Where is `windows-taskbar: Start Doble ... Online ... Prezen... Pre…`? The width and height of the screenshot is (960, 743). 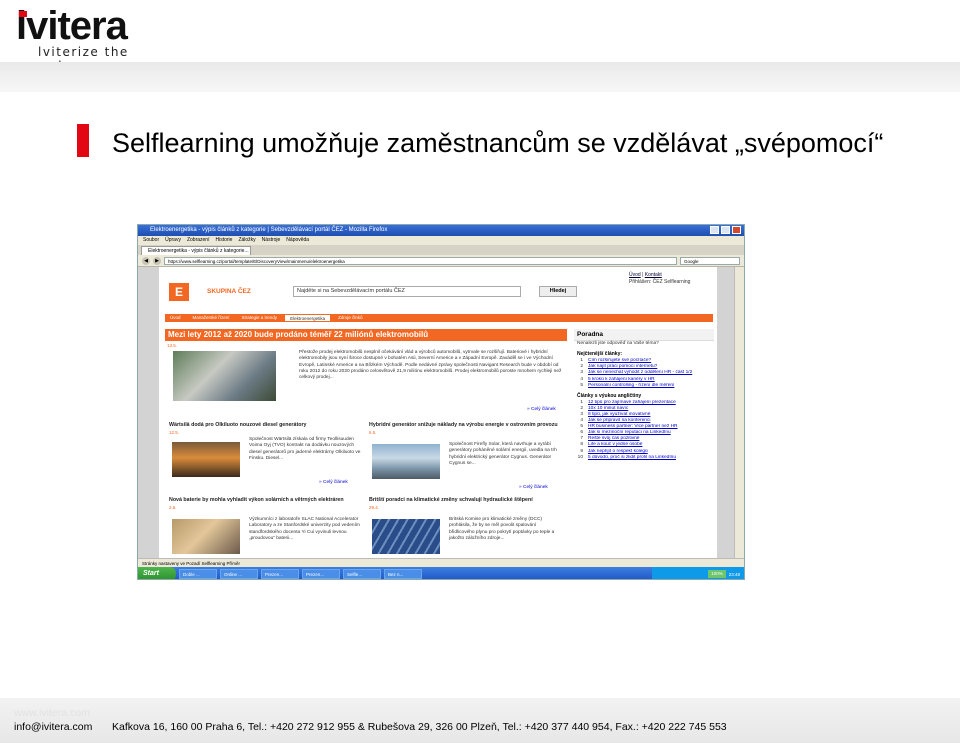 windows-taskbar: Start Doble ... Online ... Prezen... Pre… is located at coordinates (441, 573).